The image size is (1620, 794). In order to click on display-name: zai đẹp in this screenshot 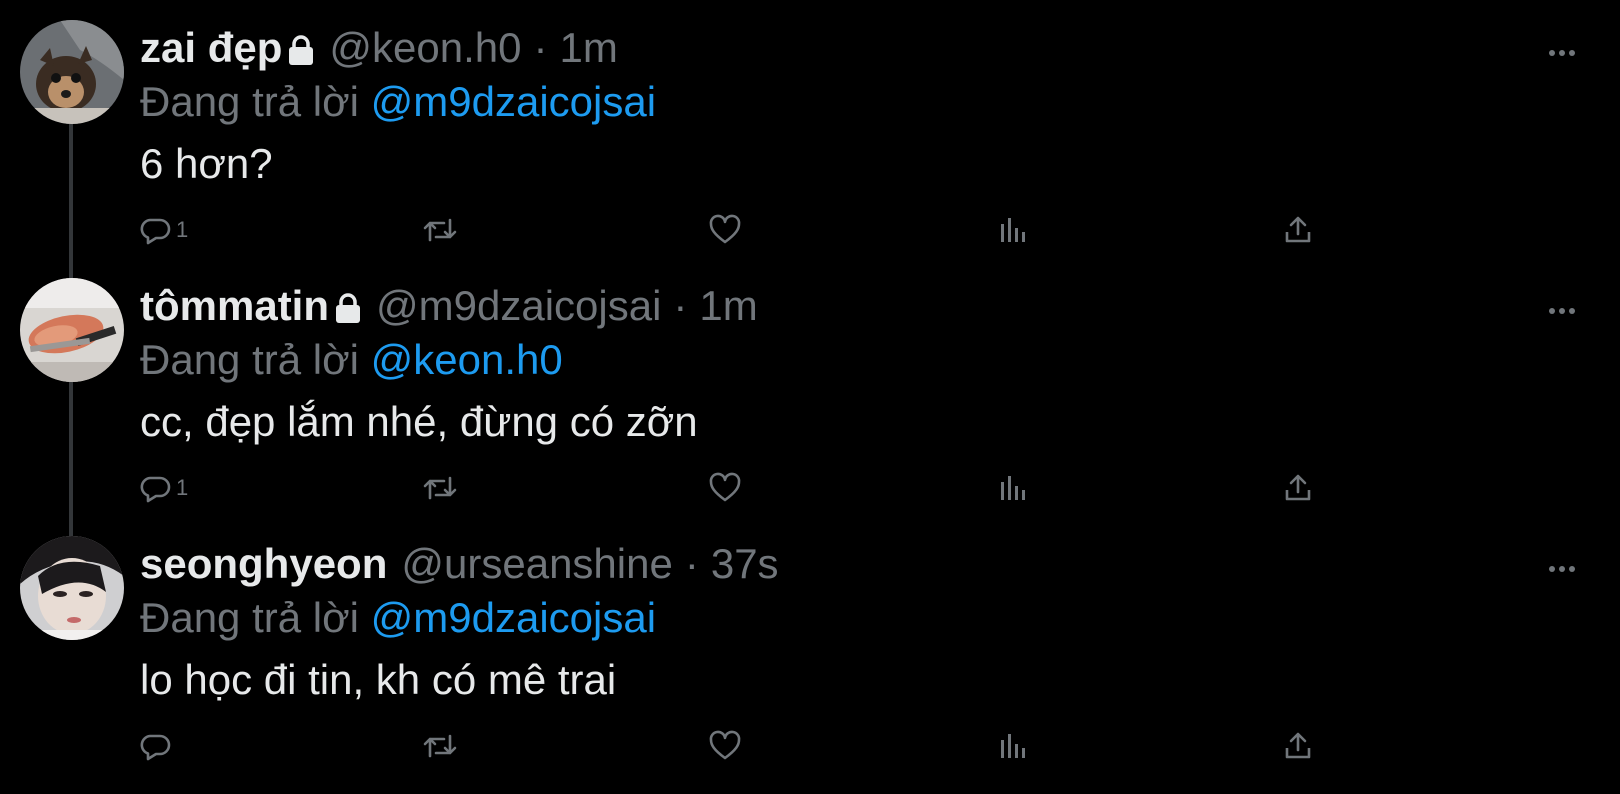, I will do `click(211, 48)`.